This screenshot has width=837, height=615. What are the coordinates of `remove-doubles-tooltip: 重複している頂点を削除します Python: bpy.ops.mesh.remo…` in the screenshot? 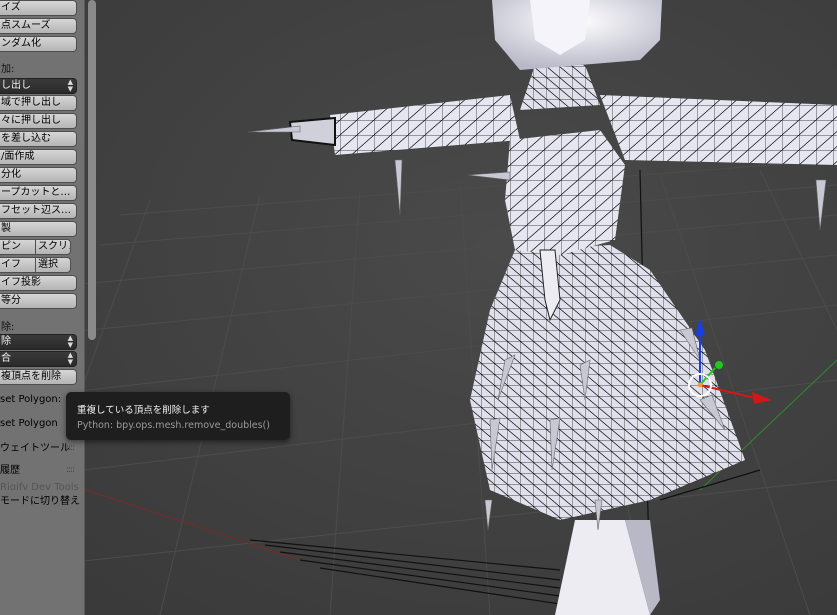 It's located at (178, 416).